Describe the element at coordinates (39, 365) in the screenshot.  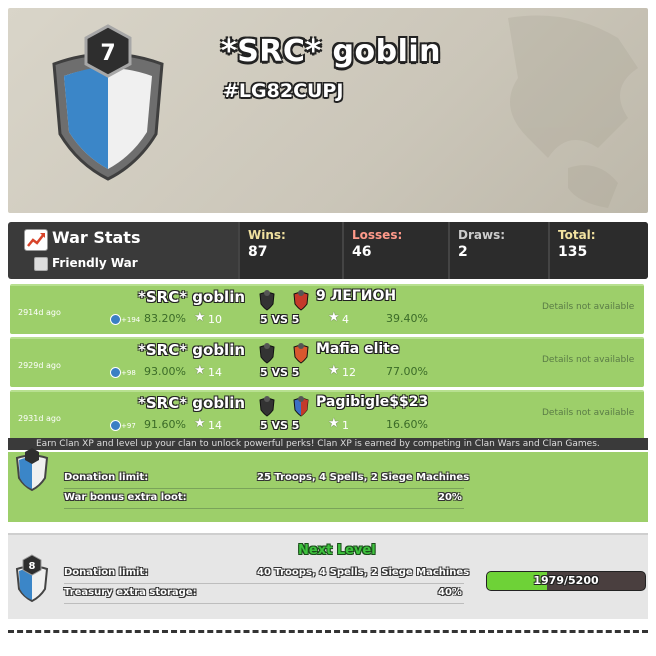
I see `war-time-ago: 2929d ago` at that location.